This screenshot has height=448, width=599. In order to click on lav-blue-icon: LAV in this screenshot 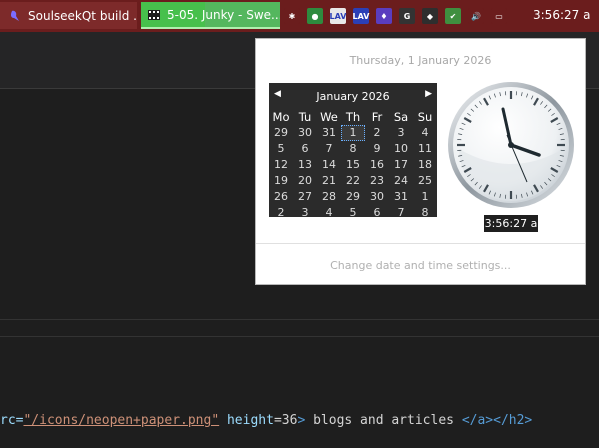, I will do `click(361, 16)`.